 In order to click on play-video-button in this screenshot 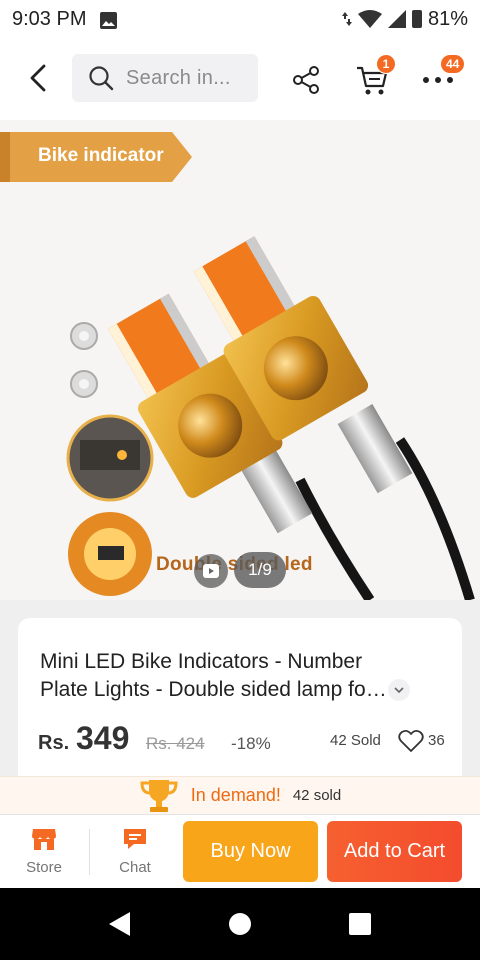, I will do `click(211, 571)`.